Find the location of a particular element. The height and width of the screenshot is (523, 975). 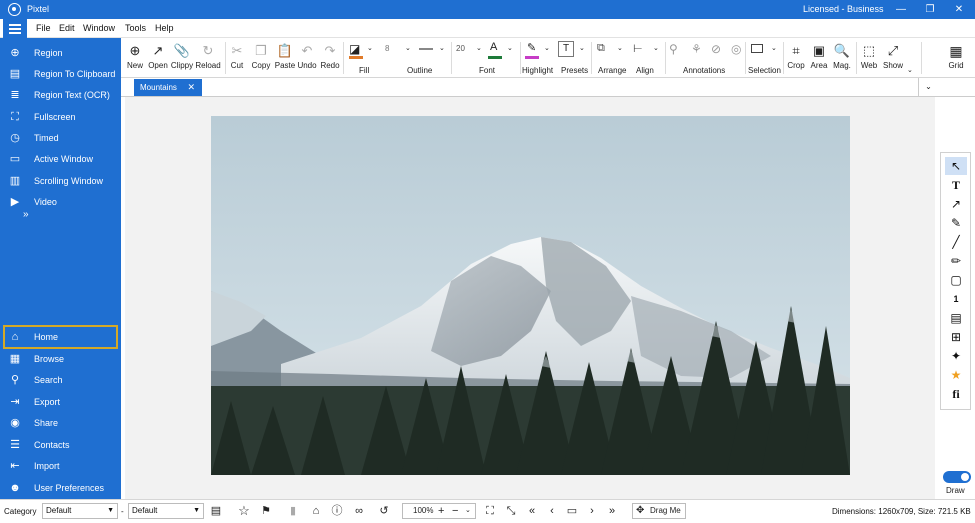

tab-close-icon: ✕ is located at coordinates (191, 87).